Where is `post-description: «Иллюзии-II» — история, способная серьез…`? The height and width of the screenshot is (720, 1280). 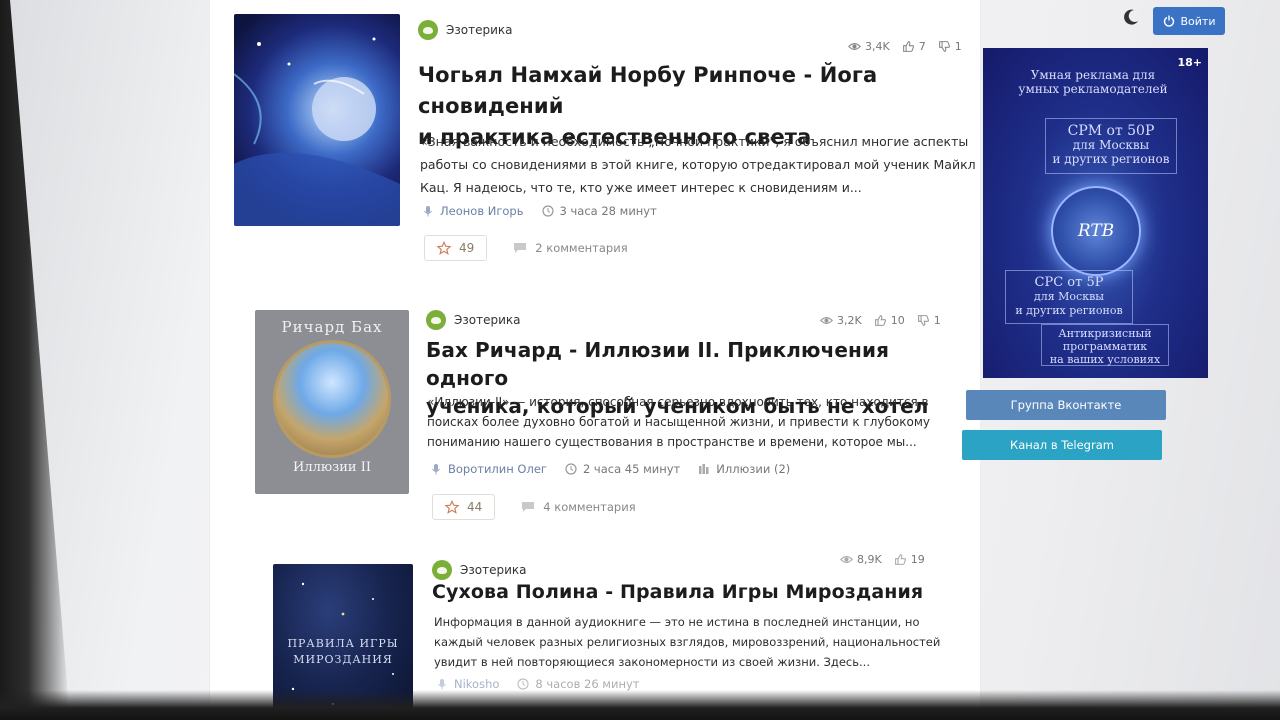 post-description: «Иллюзии-II» — история, способная серьез… is located at coordinates (678, 422).